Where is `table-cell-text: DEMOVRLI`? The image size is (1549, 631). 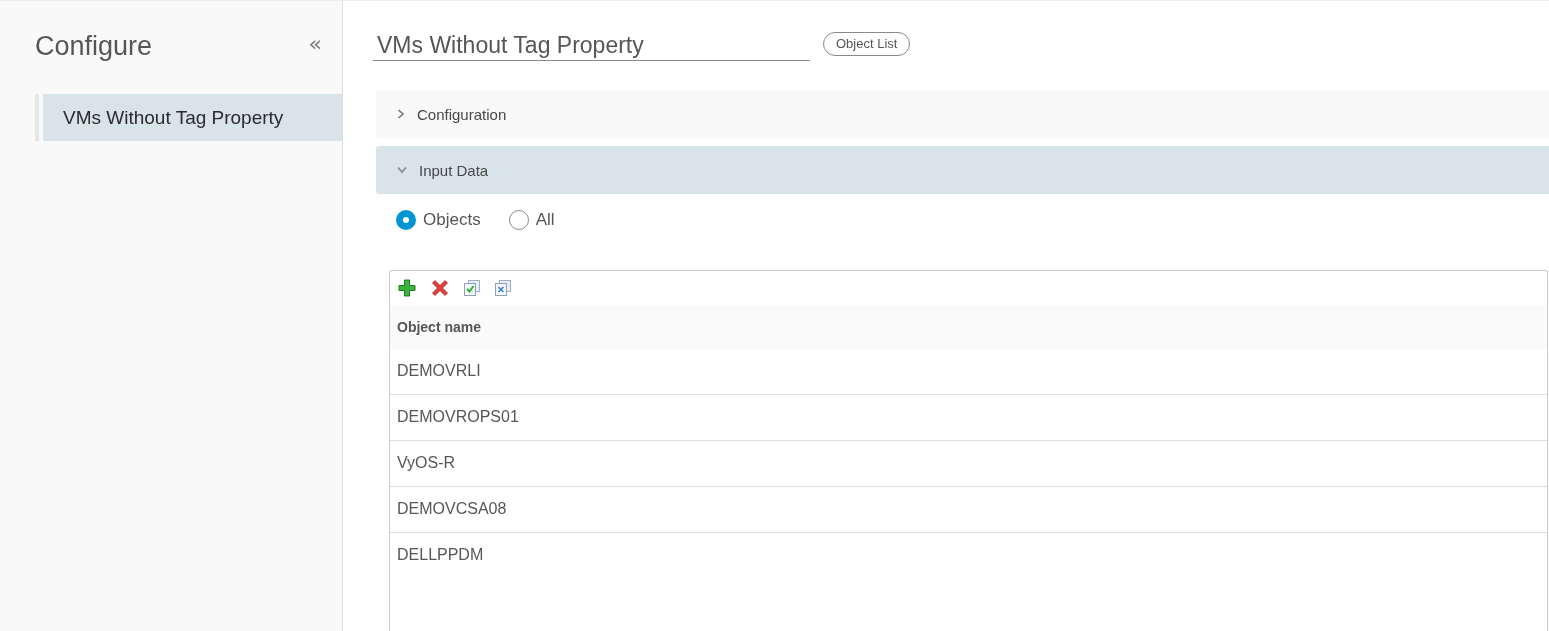 table-cell-text: DEMOVRLI is located at coordinates (439, 371).